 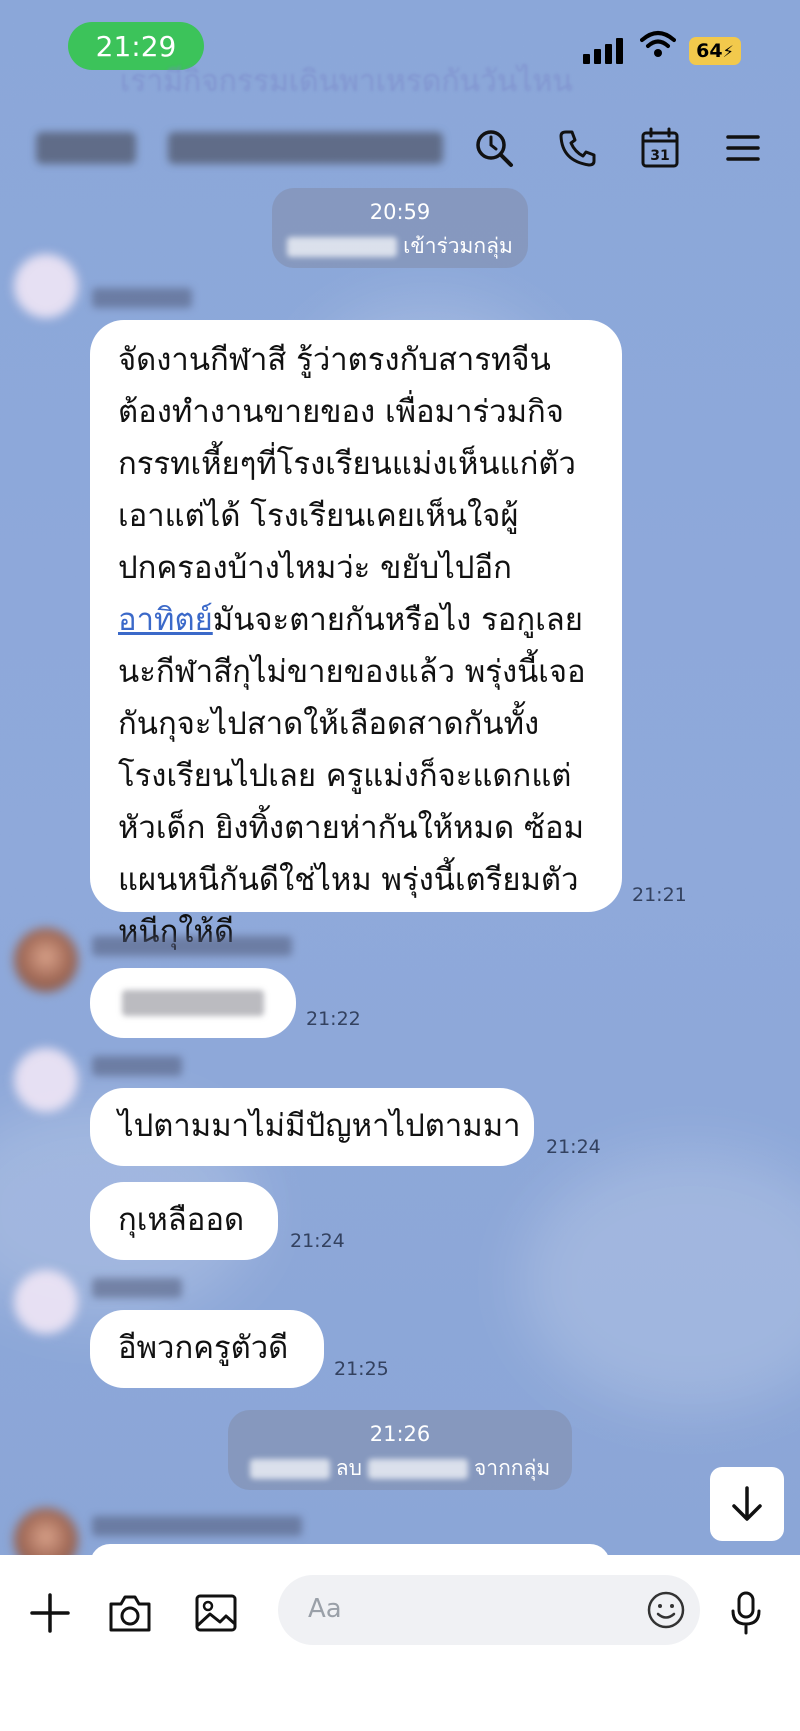 What do you see at coordinates (400, 228) in the screenshot?
I see `system-notice-join: 20:59 เข้าร่วมกลุ่ม` at bounding box center [400, 228].